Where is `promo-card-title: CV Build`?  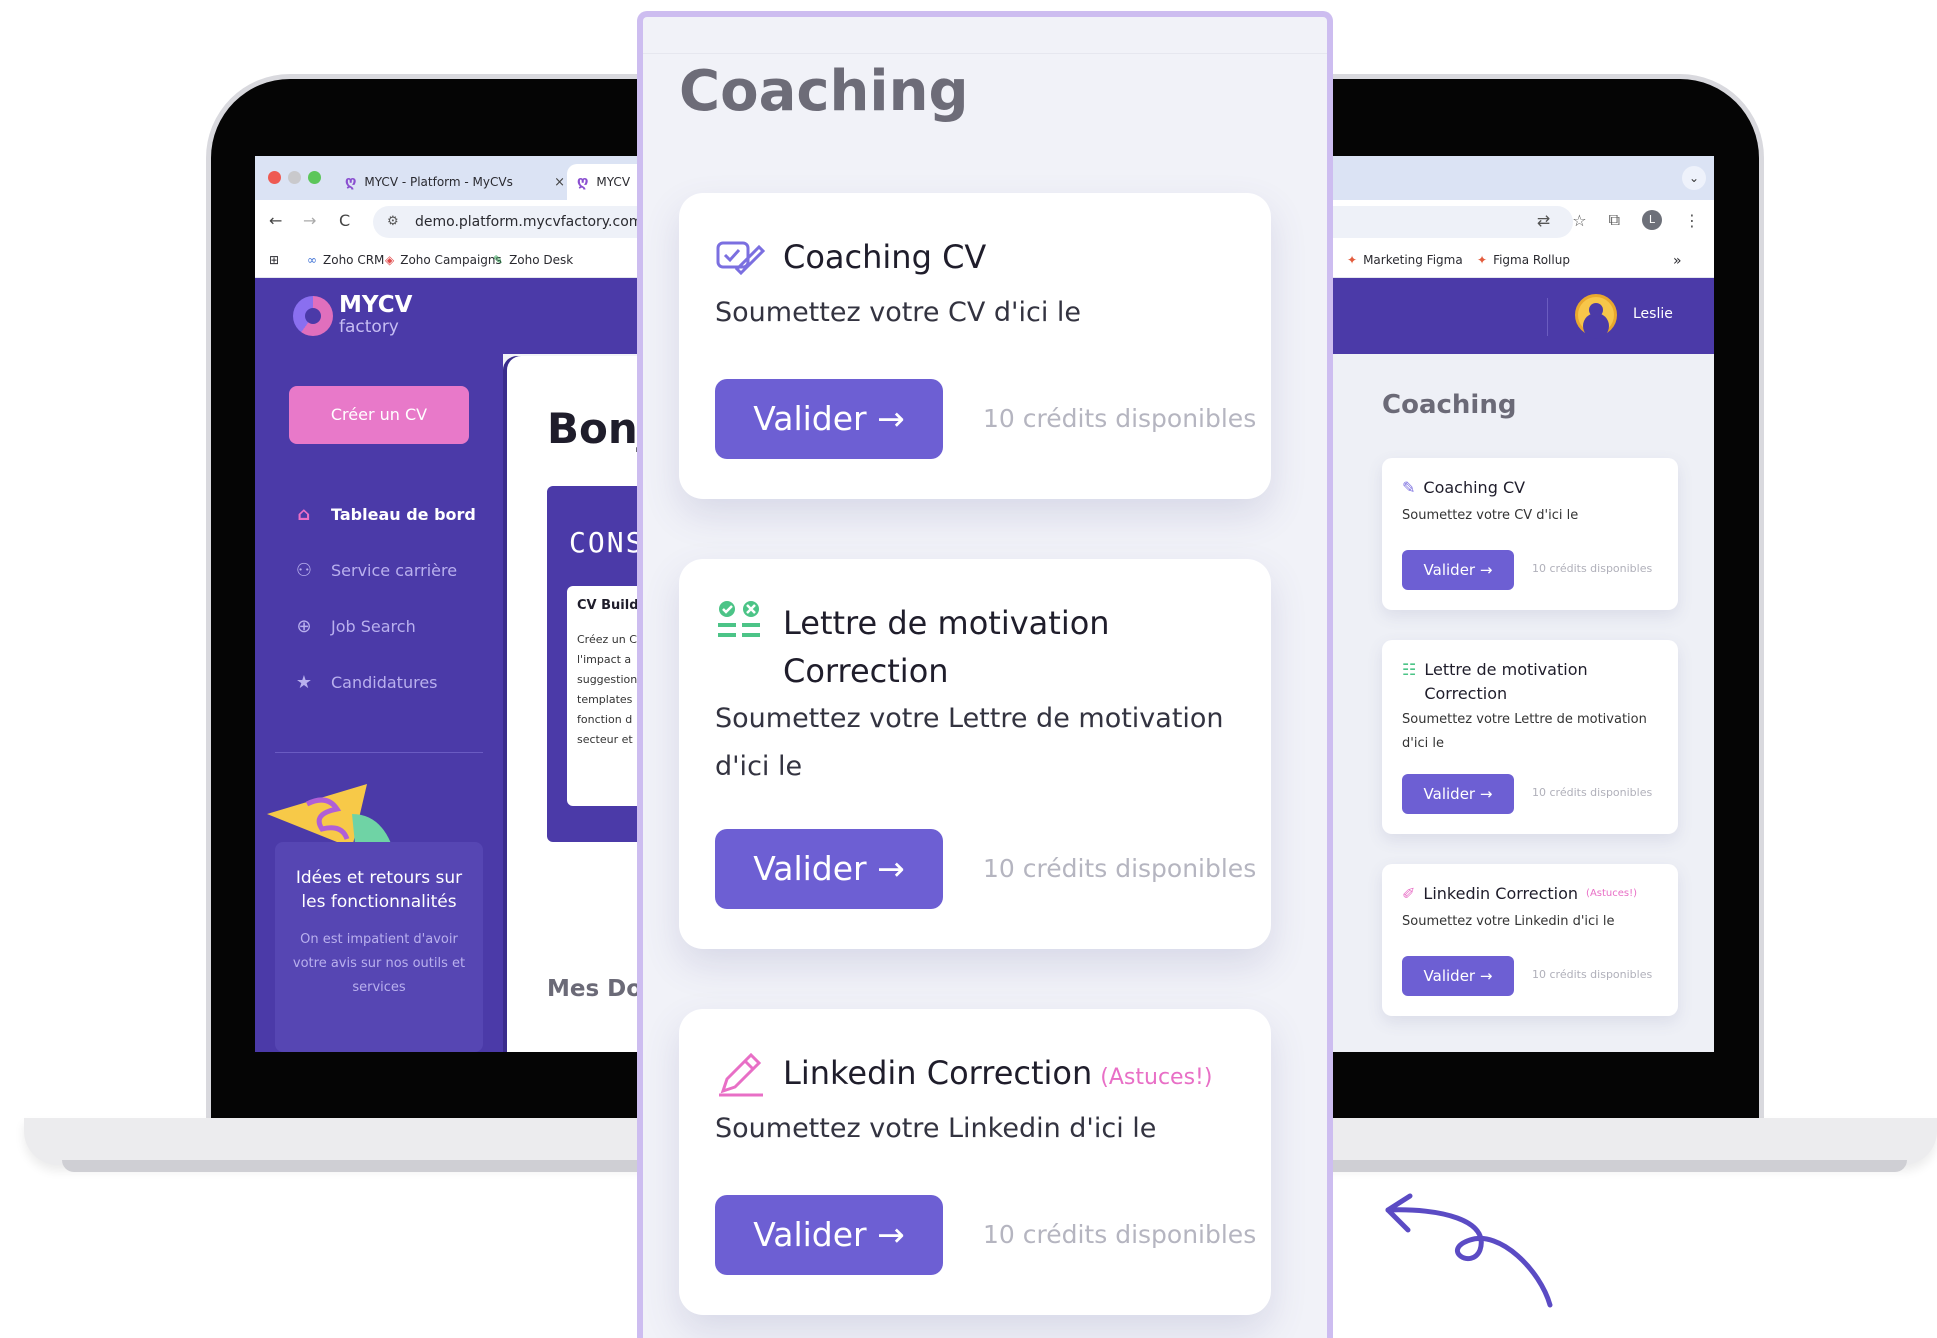
promo-card-title: CV Build is located at coordinates (608, 605).